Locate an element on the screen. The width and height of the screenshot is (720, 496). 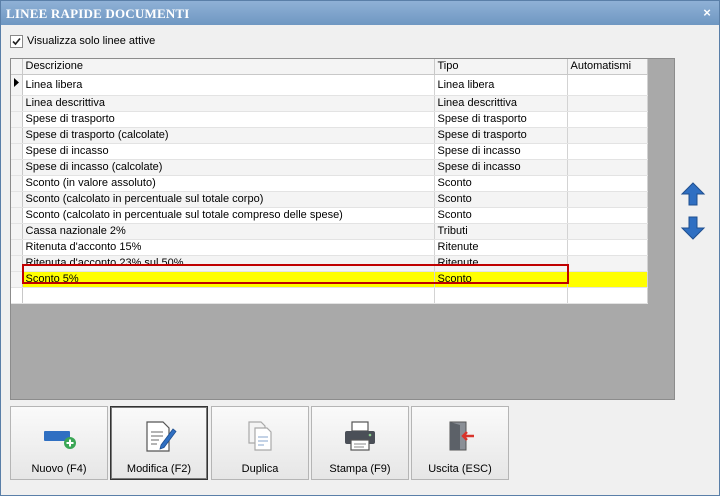
move-up-button is located at coordinates (693, 194).